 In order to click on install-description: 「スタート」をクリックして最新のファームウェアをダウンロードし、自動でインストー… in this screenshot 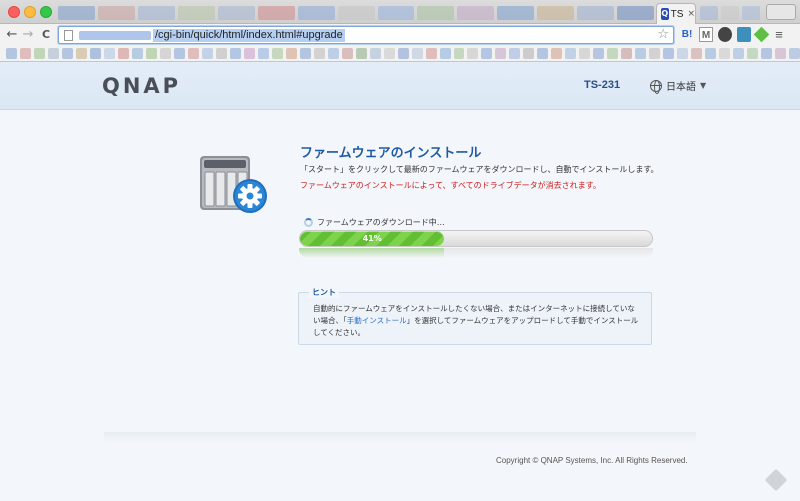, I will do `click(479, 169)`.